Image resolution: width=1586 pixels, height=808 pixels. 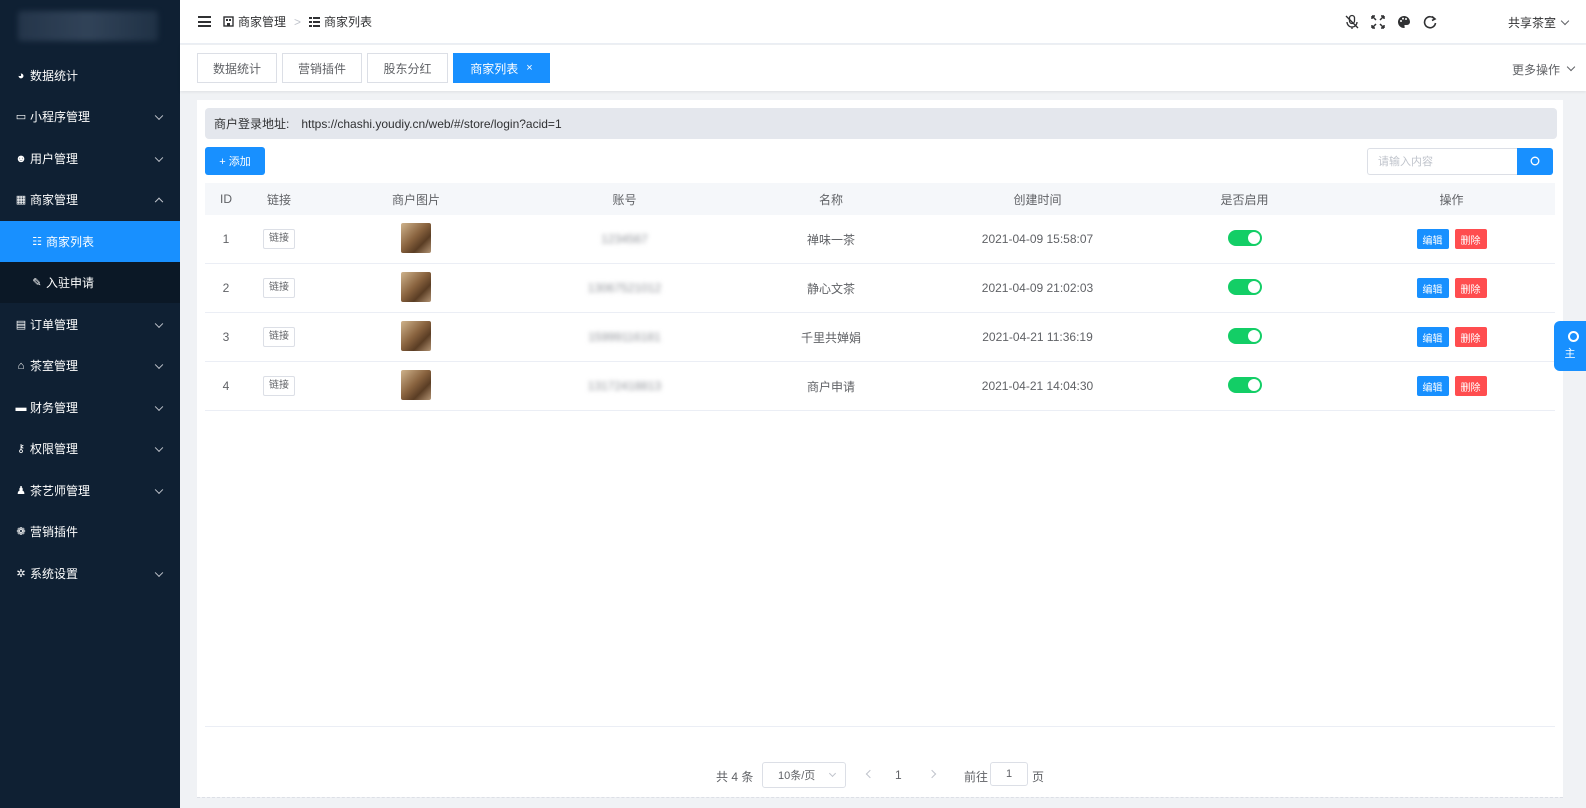 I want to click on prev-page-icon, so click(x=870, y=774).